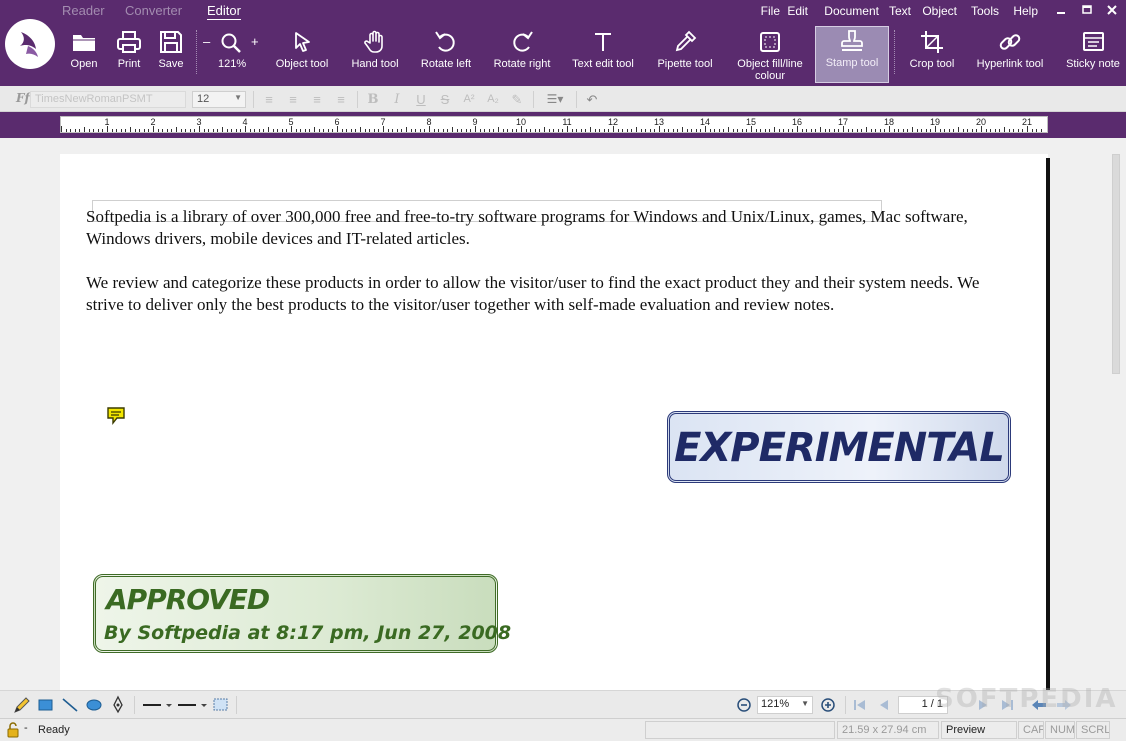  What do you see at coordinates (231, 43) in the screenshot?
I see `magnifier-icon` at bounding box center [231, 43].